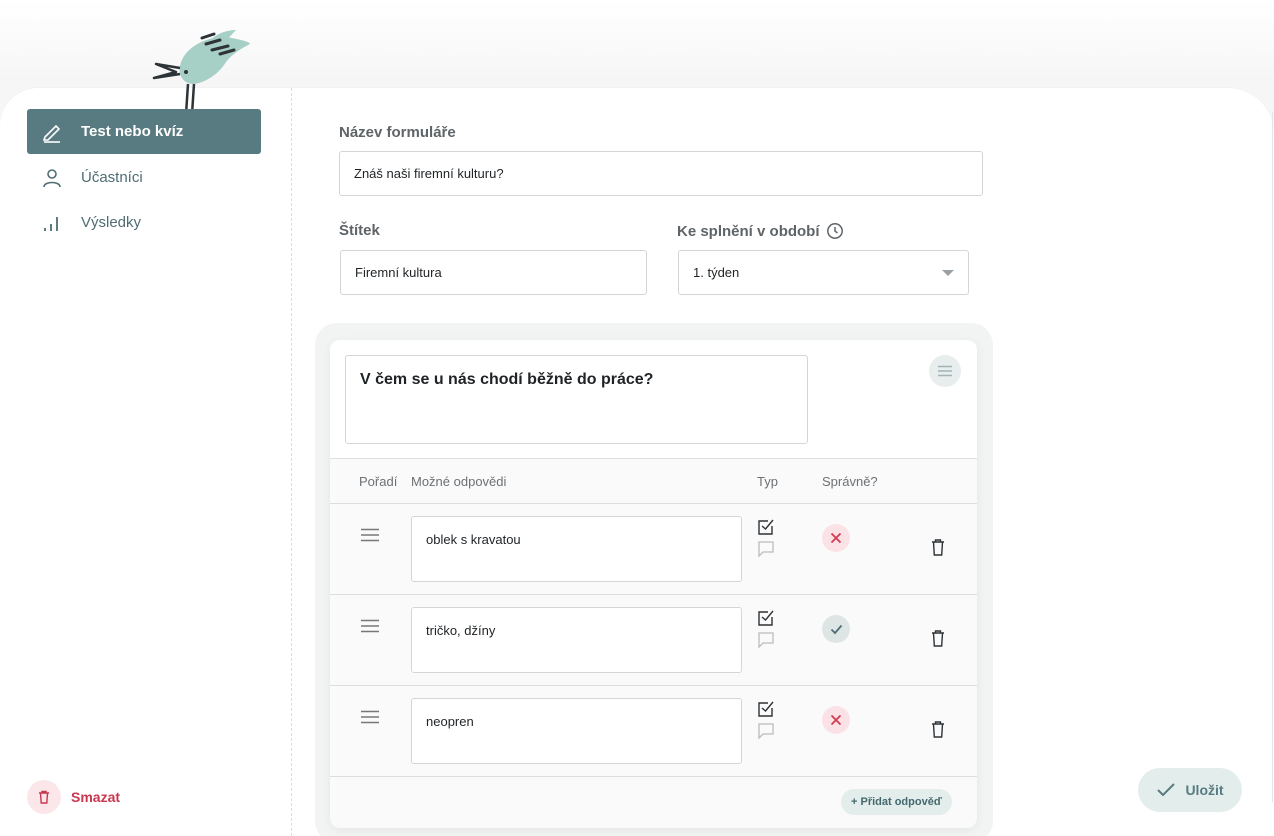 This screenshot has height=836, width=1274. Describe the element at coordinates (850, 481) in the screenshot. I see `column-correct: Správně?` at that location.